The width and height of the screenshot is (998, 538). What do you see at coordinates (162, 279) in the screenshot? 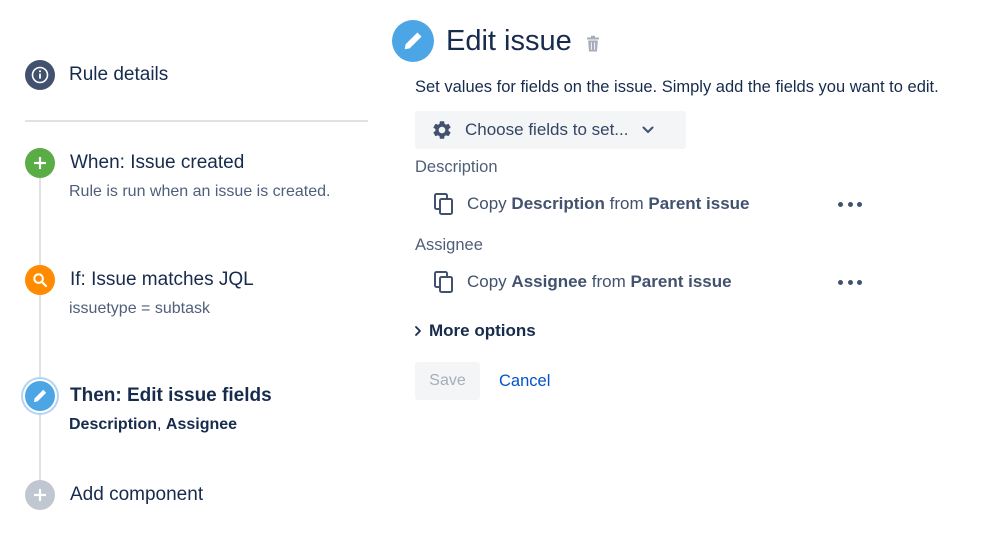
I see `condition-step-title: If: Issue matches JQL` at bounding box center [162, 279].